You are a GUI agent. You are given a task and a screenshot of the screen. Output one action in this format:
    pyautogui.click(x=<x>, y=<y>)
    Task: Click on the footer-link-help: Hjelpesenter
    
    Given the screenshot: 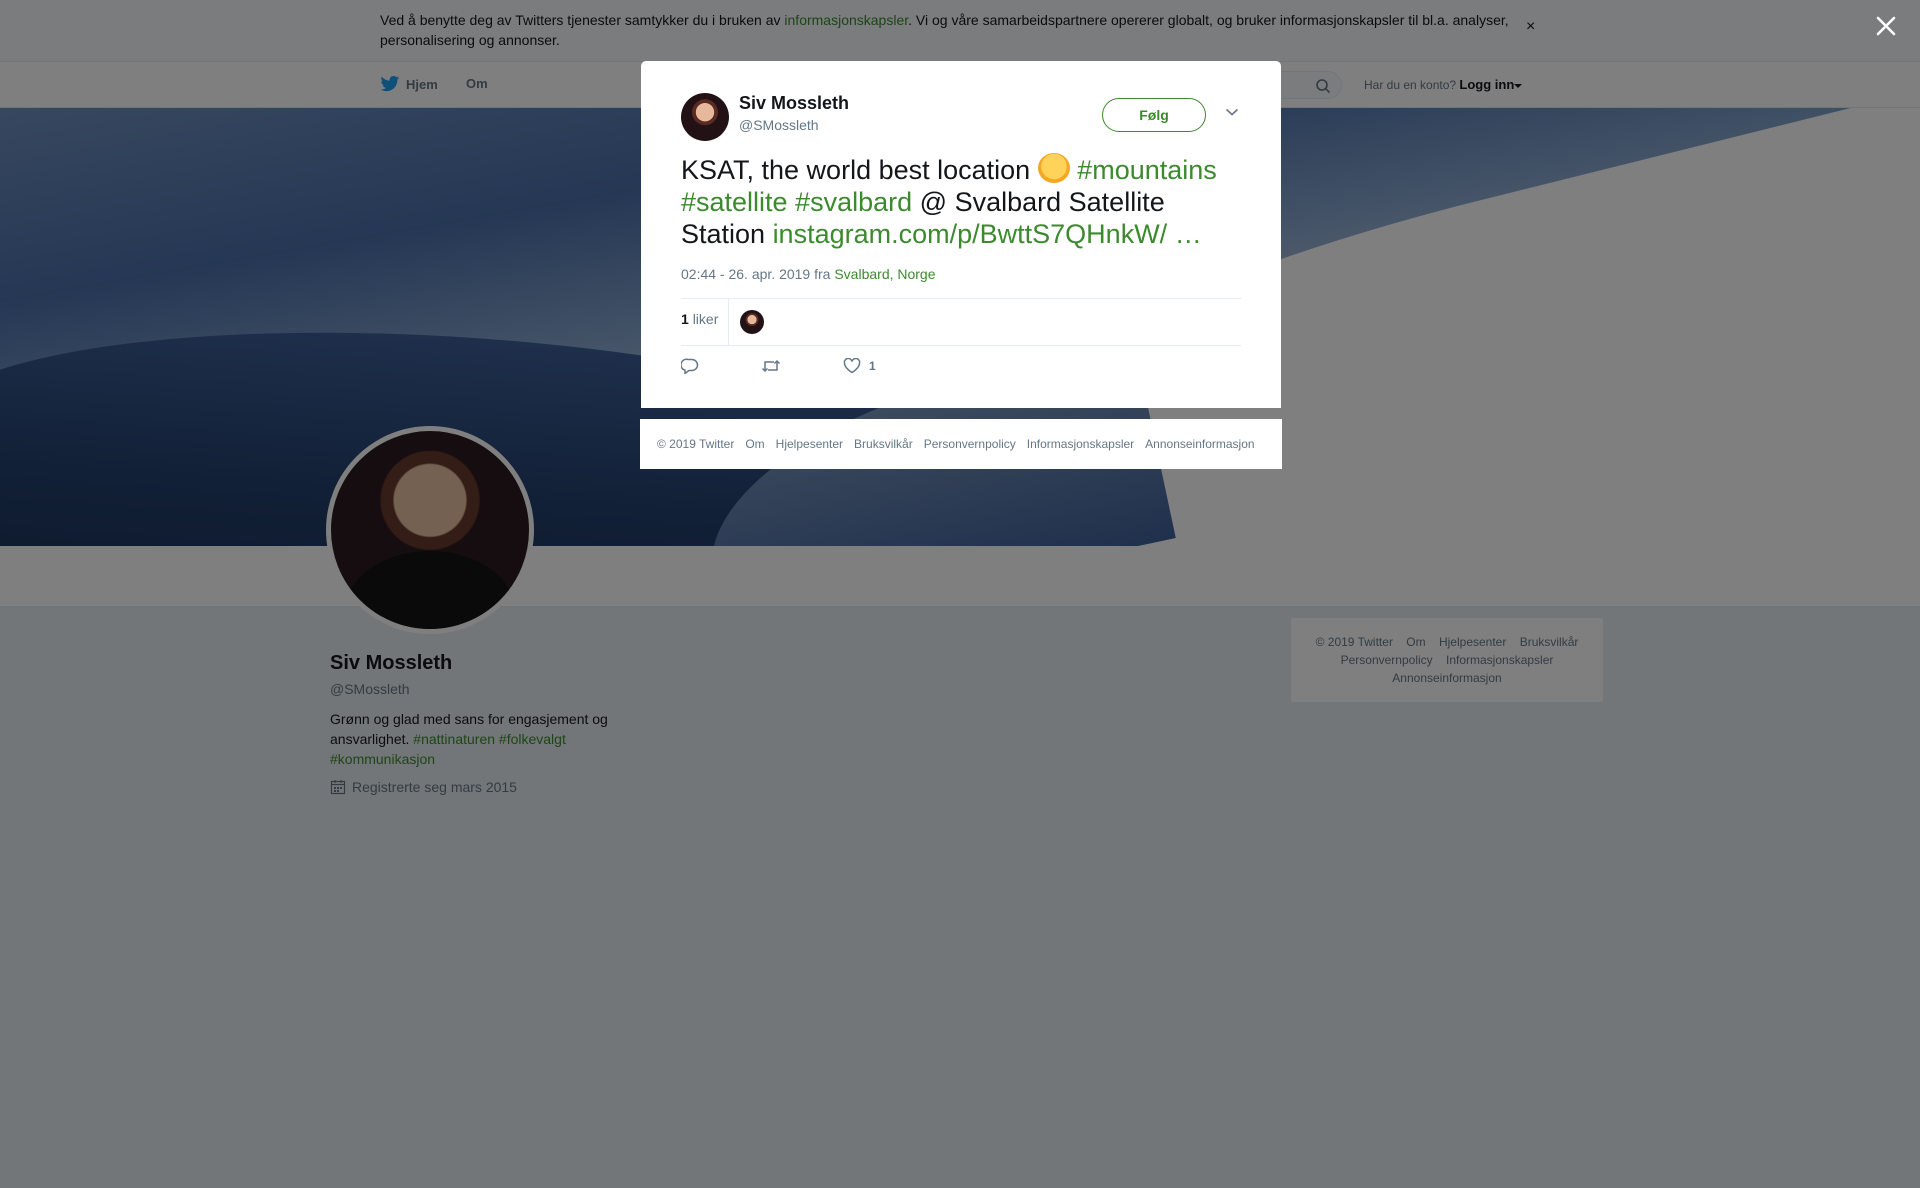 What is the action you would take?
    pyautogui.click(x=809, y=444)
    